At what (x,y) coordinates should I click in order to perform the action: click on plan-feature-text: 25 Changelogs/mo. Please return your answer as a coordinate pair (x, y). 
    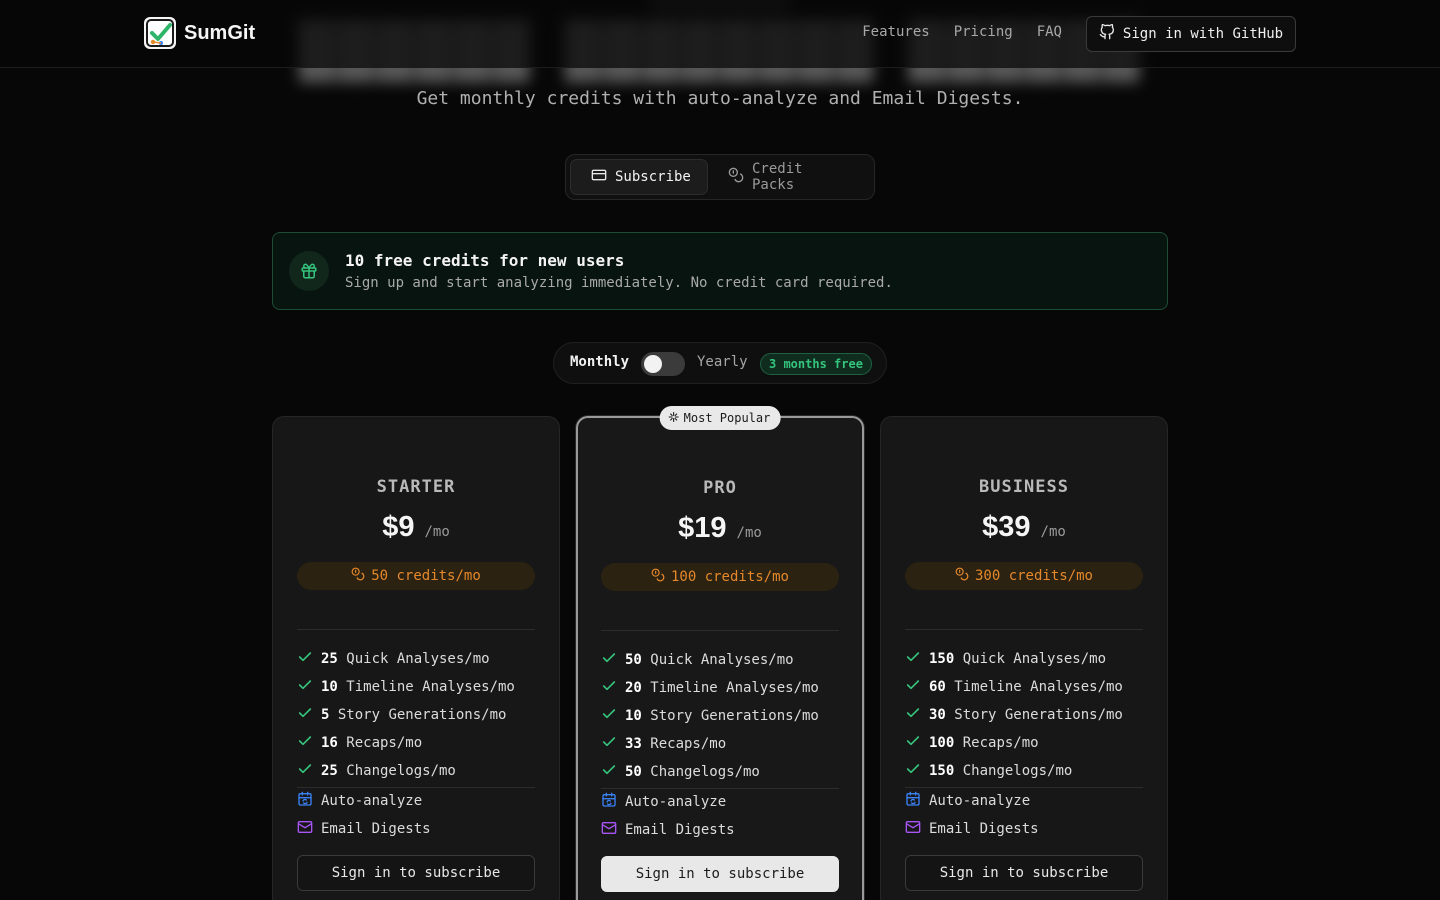
    Looking at the image, I should click on (388, 771).